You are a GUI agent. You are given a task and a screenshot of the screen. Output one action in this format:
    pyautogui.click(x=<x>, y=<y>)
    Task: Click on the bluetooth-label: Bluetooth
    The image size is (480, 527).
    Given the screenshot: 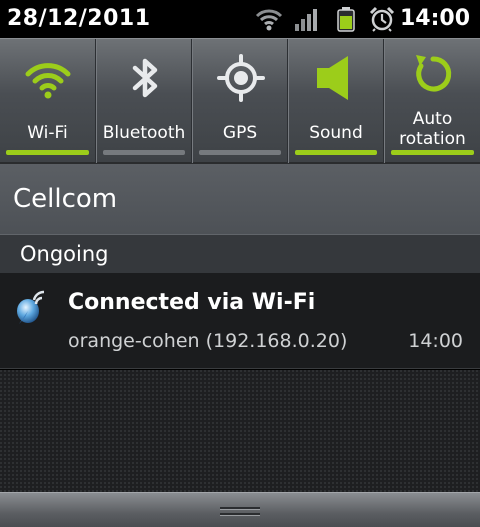 What is the action you would take?
    pyautogui.click(x=144, y=133)
    